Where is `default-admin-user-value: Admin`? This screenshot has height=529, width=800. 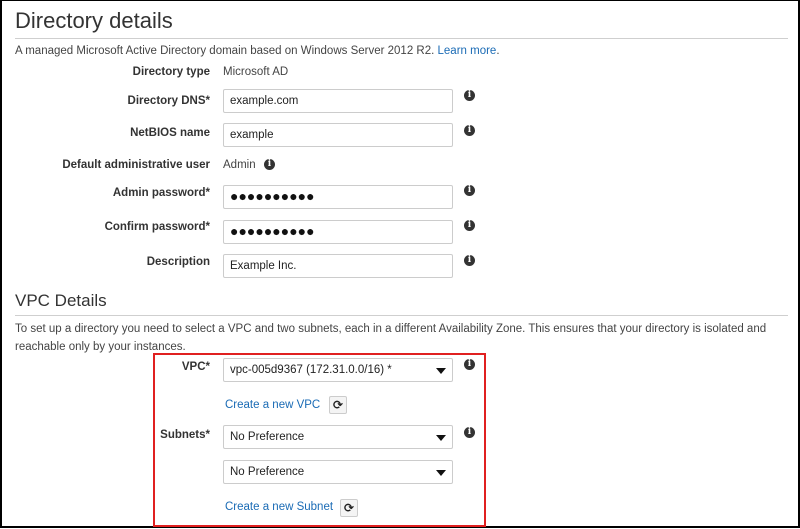
default-admin-user-value: Admin is located at coordinates (239, 165).